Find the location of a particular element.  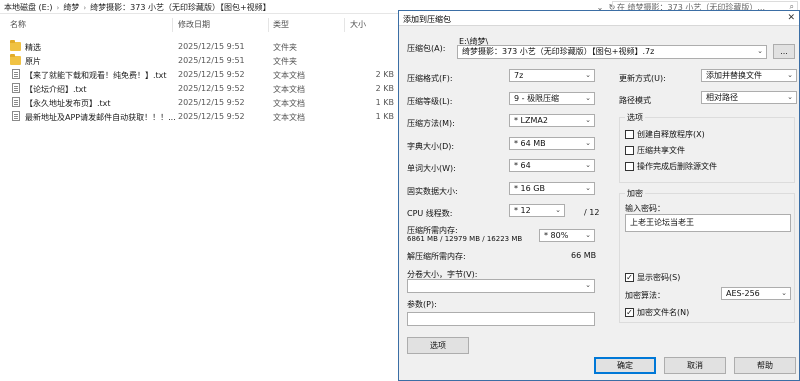

column-header-type: 类型 is located at coordinates (281, 25).